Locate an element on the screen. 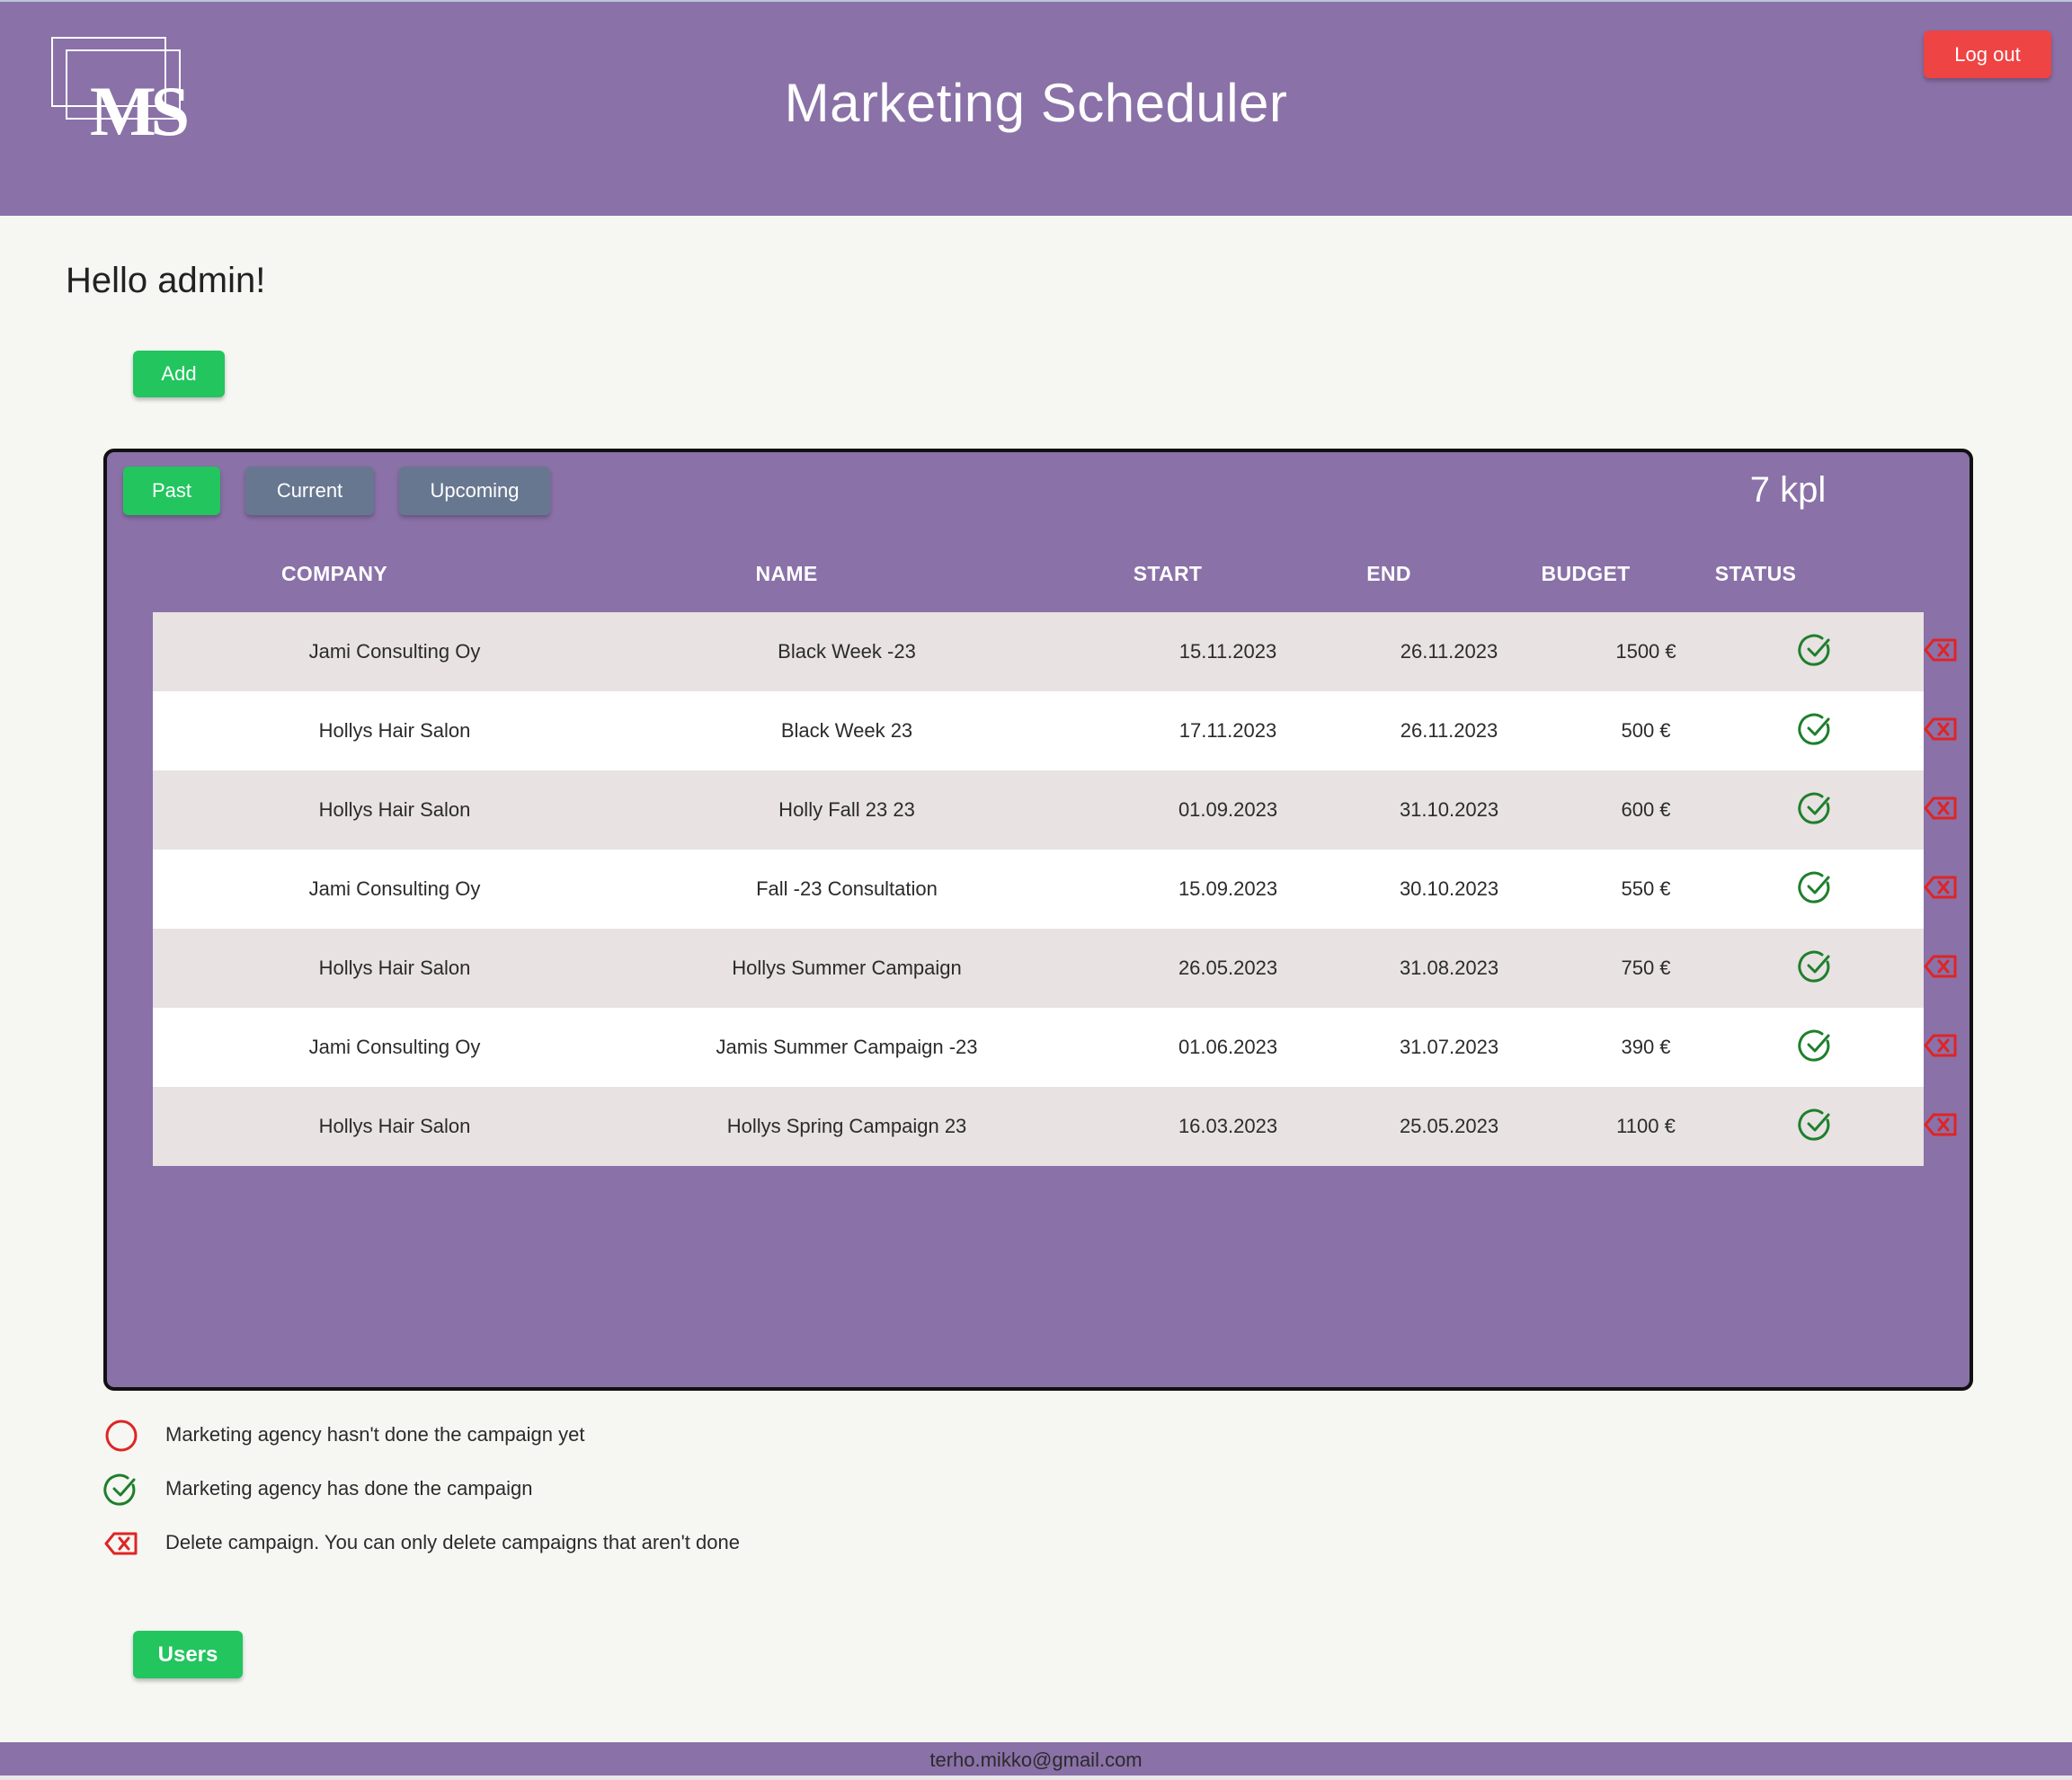 The width and height of the screenshot is (2072, 1780). cell-end: 31.08.2023 is located at coordinates (1449, 968).